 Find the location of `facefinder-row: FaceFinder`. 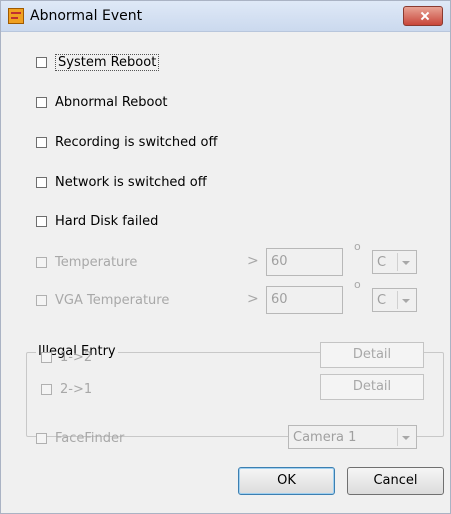

facefinder-row: FaceFinder is located at coordinates (80, 438).